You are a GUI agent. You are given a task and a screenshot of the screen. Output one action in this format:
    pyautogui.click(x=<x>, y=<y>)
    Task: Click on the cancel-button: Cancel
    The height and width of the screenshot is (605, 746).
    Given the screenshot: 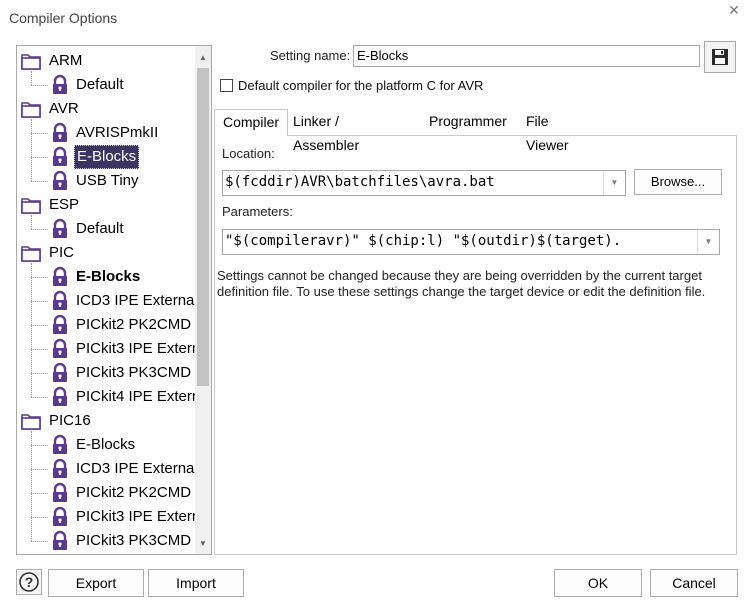 What is the action you would take?
    pyautogui.click(x=694, y=583)
    